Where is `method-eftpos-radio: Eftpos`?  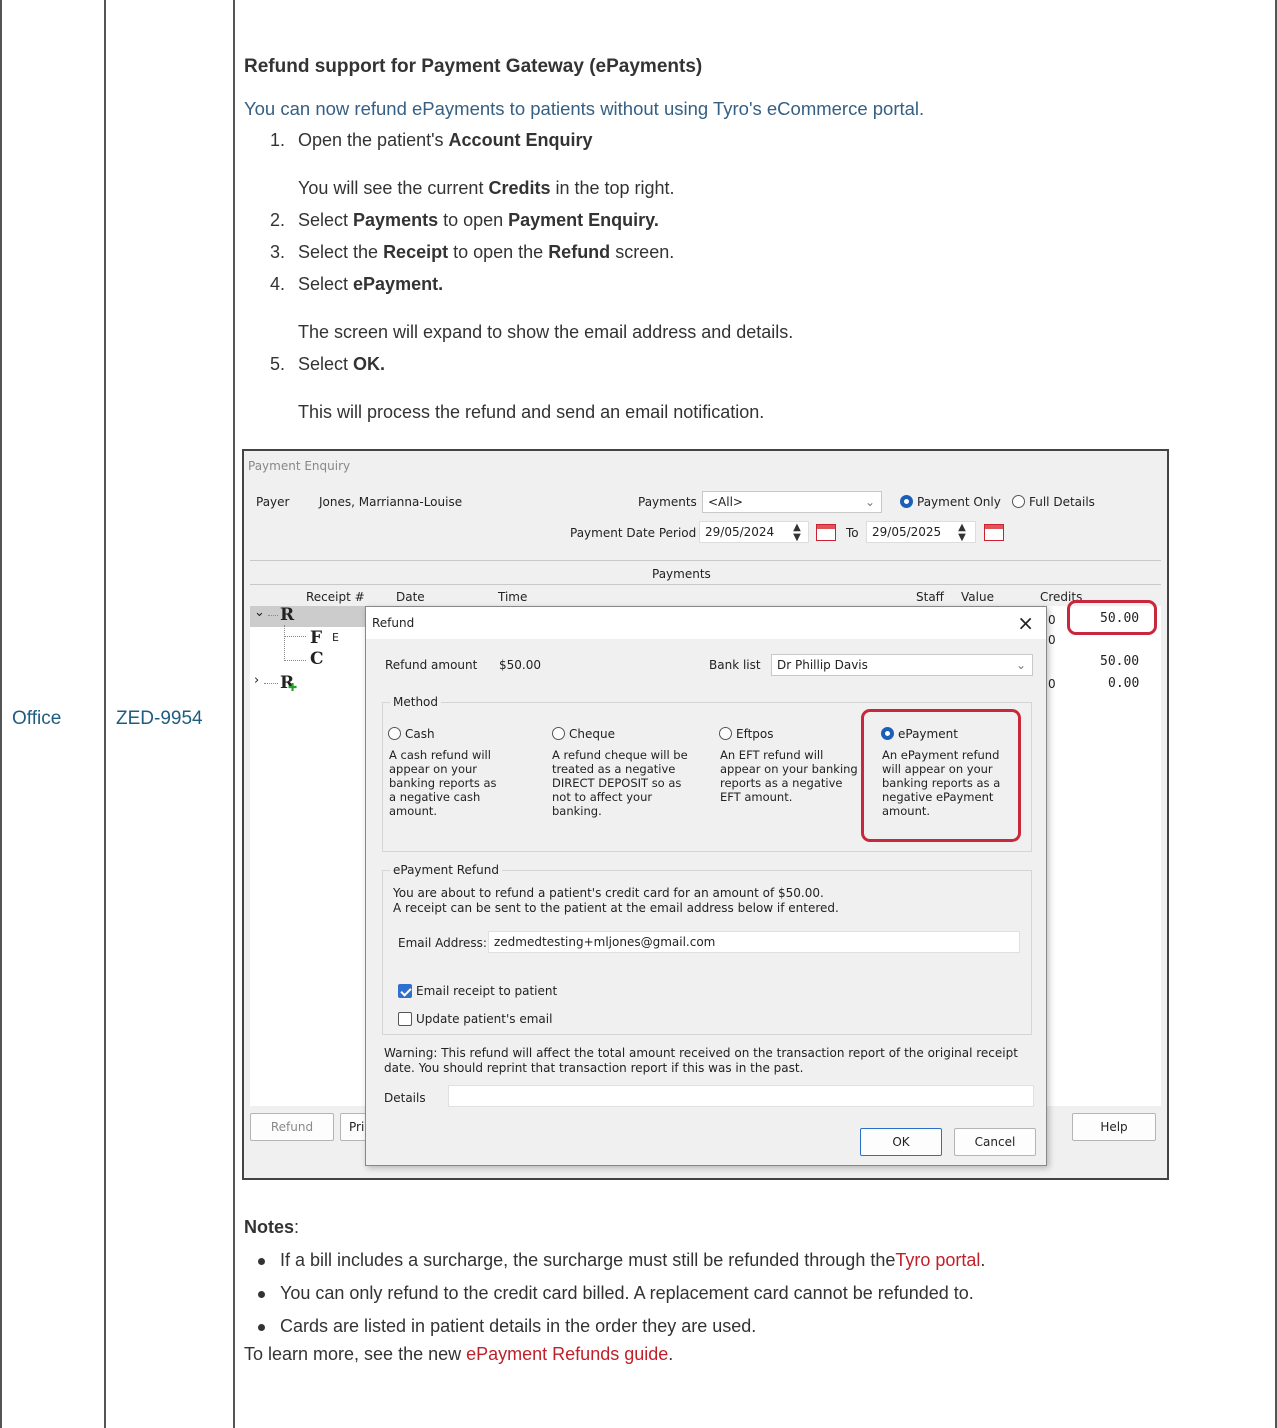 method-eftpos-radio: Eftpos is located at coordinates (746, 734).